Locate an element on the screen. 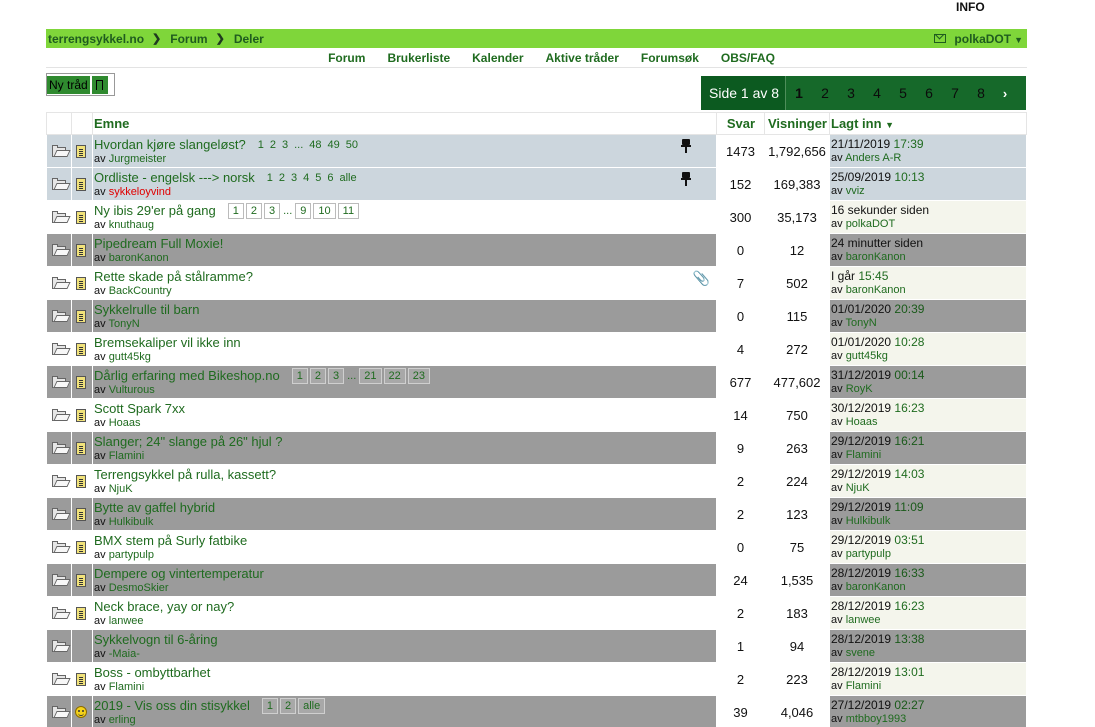 This screenshot has width=1095, height=727. thread-author: Hulkibulk is located at coordinates (131, 522).